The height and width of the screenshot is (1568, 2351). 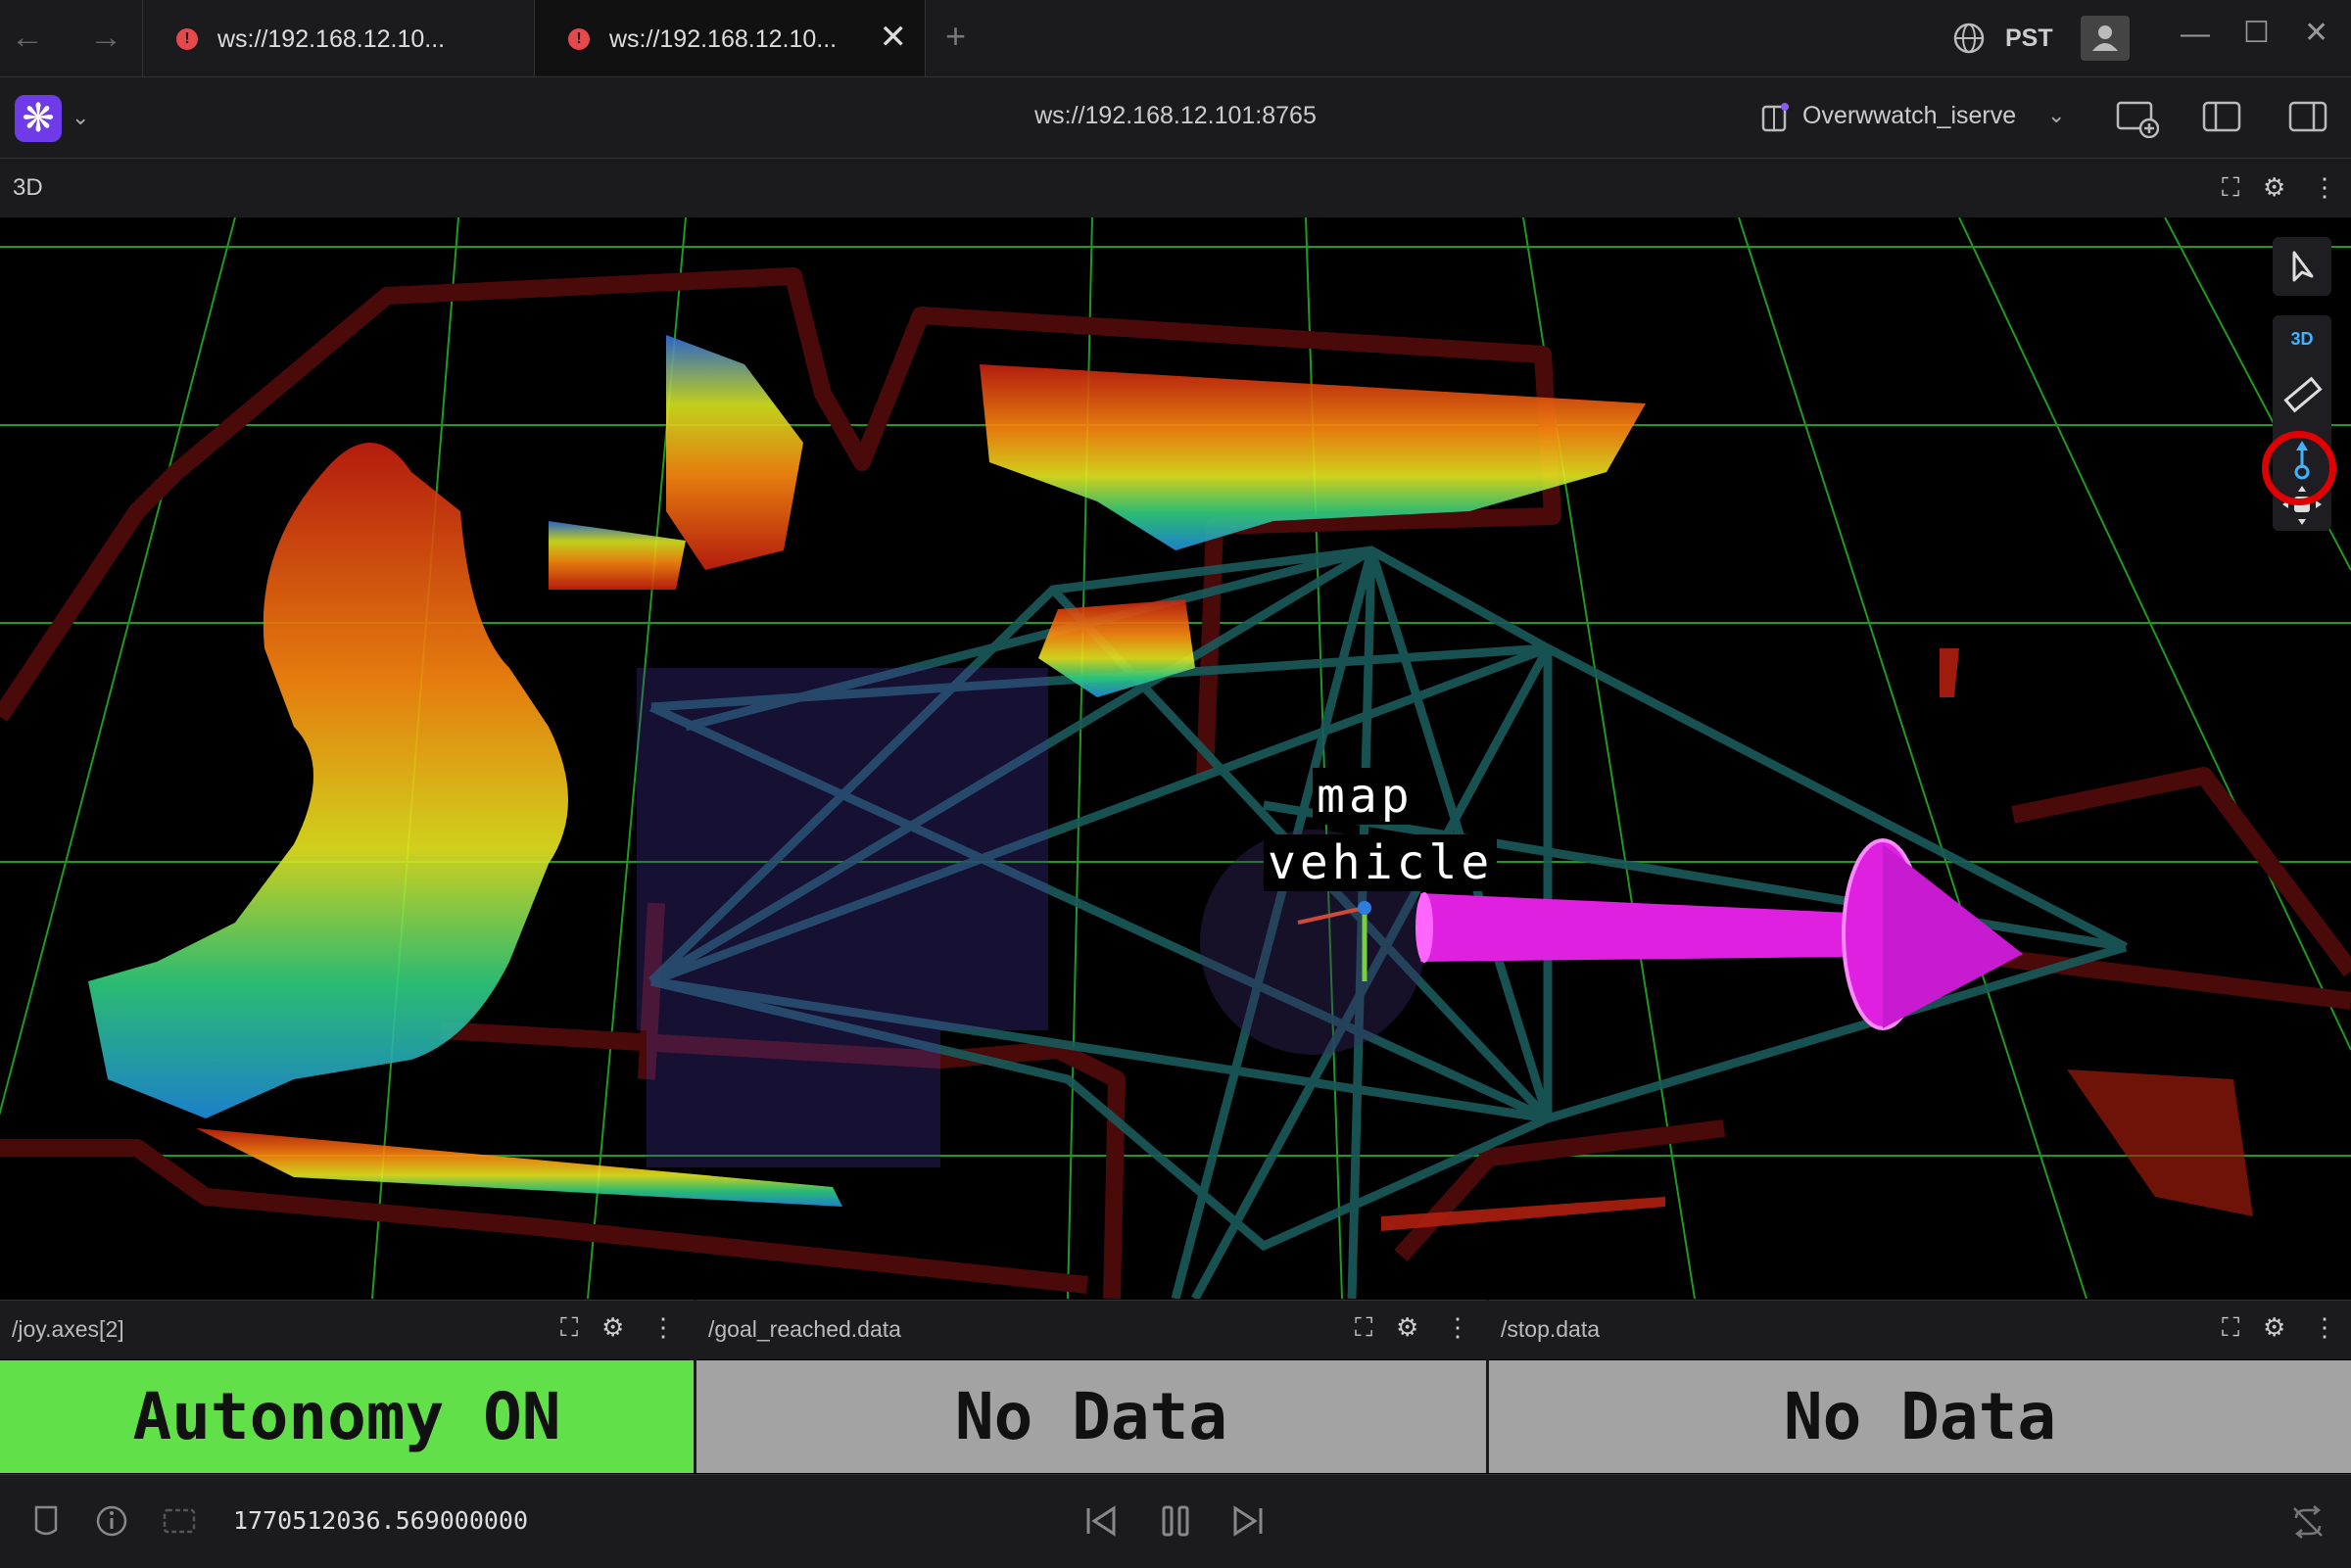 What do you see at coordinates (1551, 1329) in the screenshot?
I see `panel-topic: /stop.data` at bounding box center [1551, 1329].